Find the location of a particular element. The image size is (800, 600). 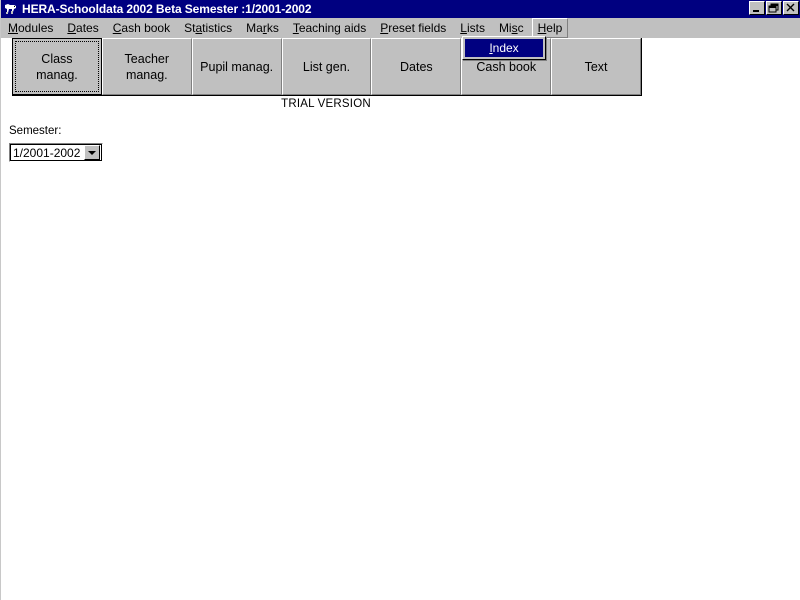

menu-label-post: odules is located at coordinates (36, 28).